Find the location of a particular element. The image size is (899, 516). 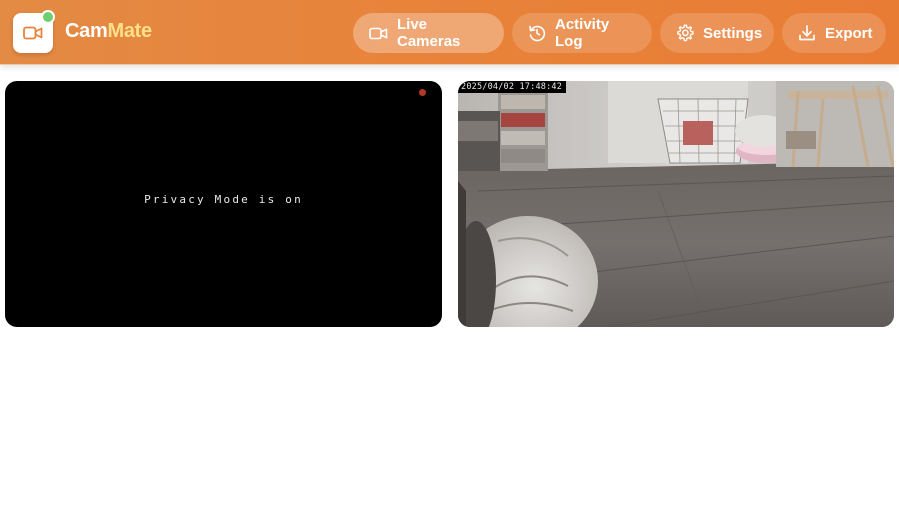

feed-timestamp: 2025/04/02 17:48:42 is located at coordinates (512, 87).